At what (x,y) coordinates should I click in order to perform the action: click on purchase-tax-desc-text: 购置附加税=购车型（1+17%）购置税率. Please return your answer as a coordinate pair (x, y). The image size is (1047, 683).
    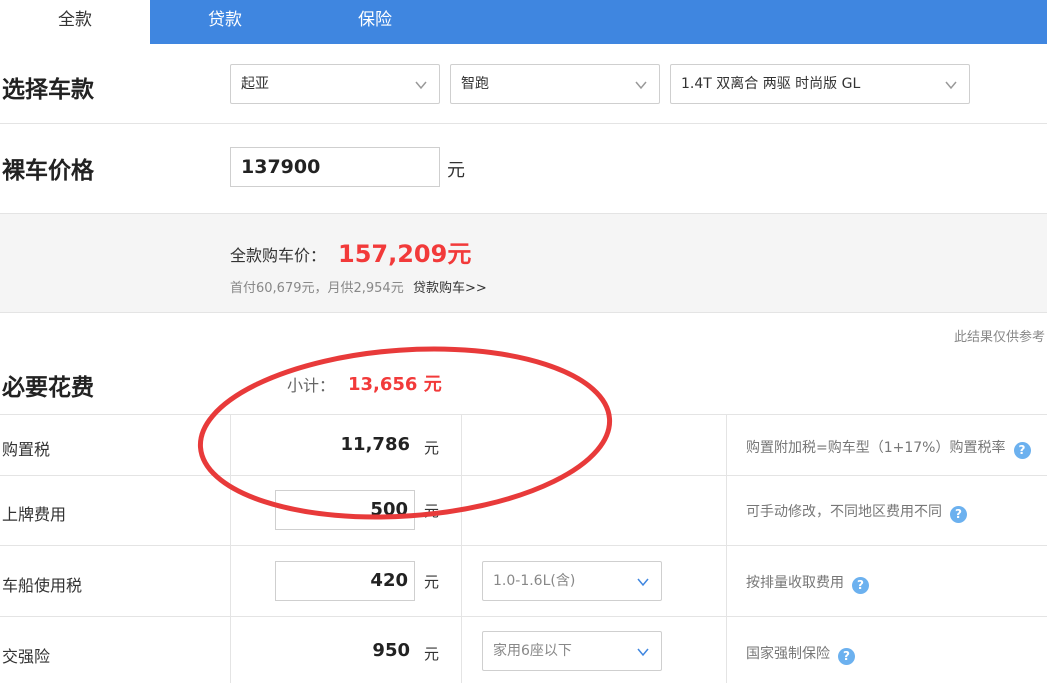
    Looking at the image, I should click on (876, 448).